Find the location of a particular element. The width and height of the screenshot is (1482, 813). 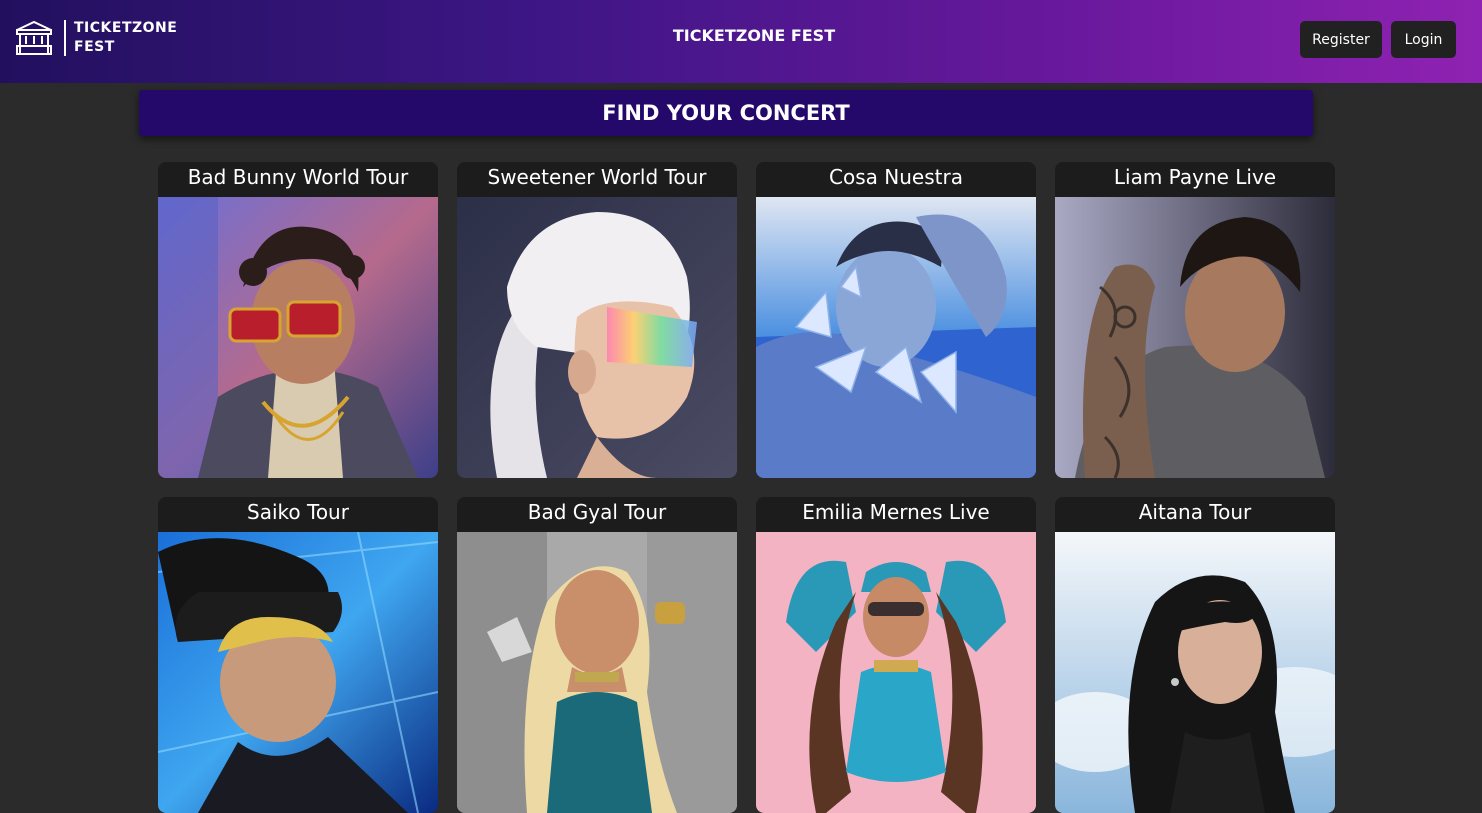

concert-card-bad-bunny: Bad Bunny World Tour is located at coordinates (298, 320).